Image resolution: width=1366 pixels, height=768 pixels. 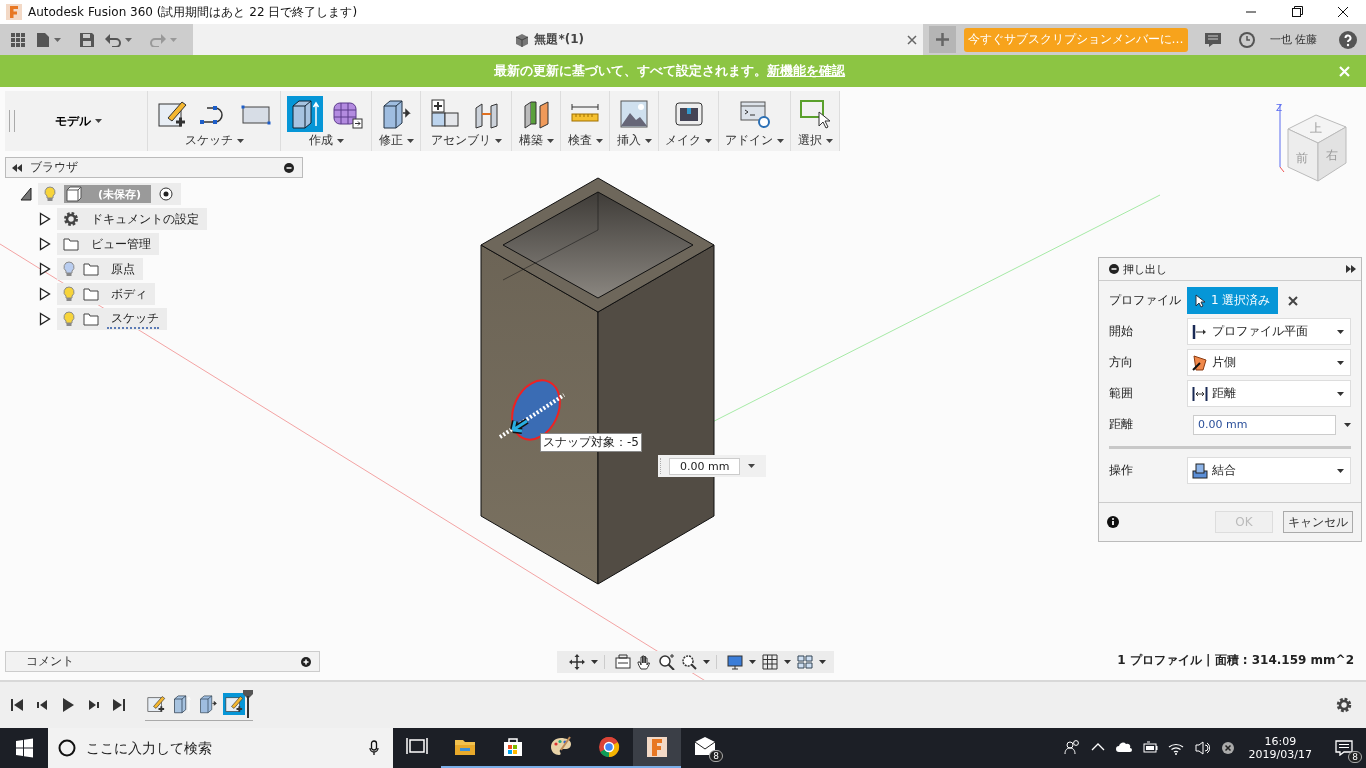 I want to click on skip-start-icon, so click(x=18, y=705).